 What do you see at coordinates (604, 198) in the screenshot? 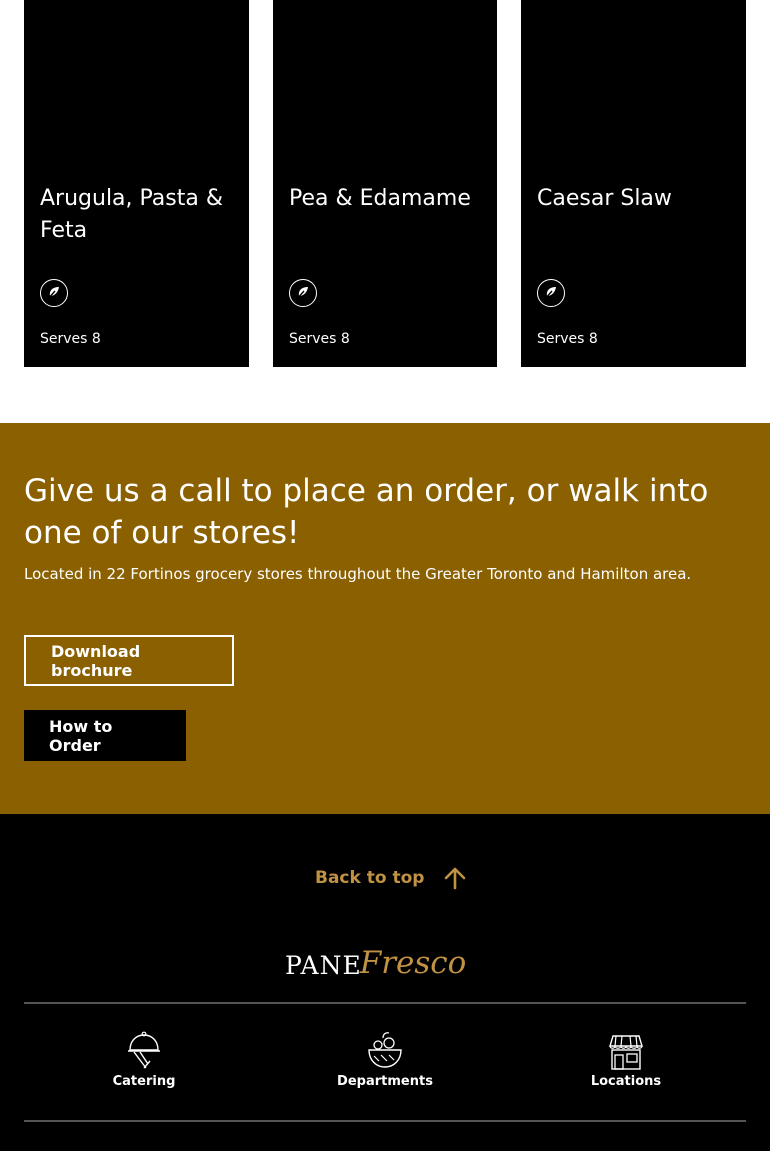
I see `card-title: Caesar Slaw` at bounding box center [604, 198].